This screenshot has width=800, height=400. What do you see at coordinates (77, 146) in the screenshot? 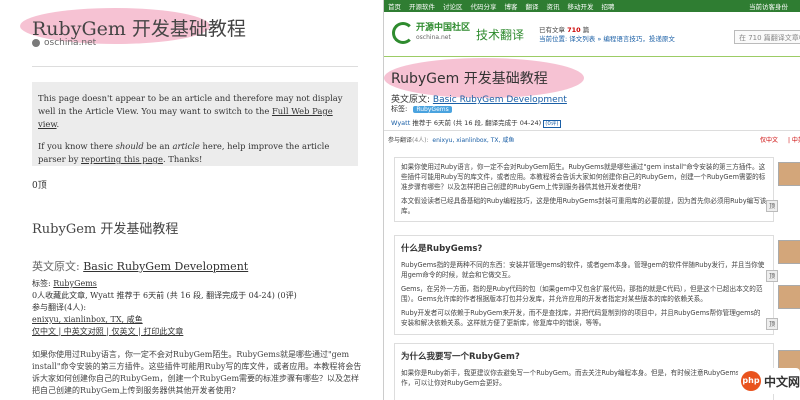
I see `notice-text: If you know there` at bounding box center [77, 146].